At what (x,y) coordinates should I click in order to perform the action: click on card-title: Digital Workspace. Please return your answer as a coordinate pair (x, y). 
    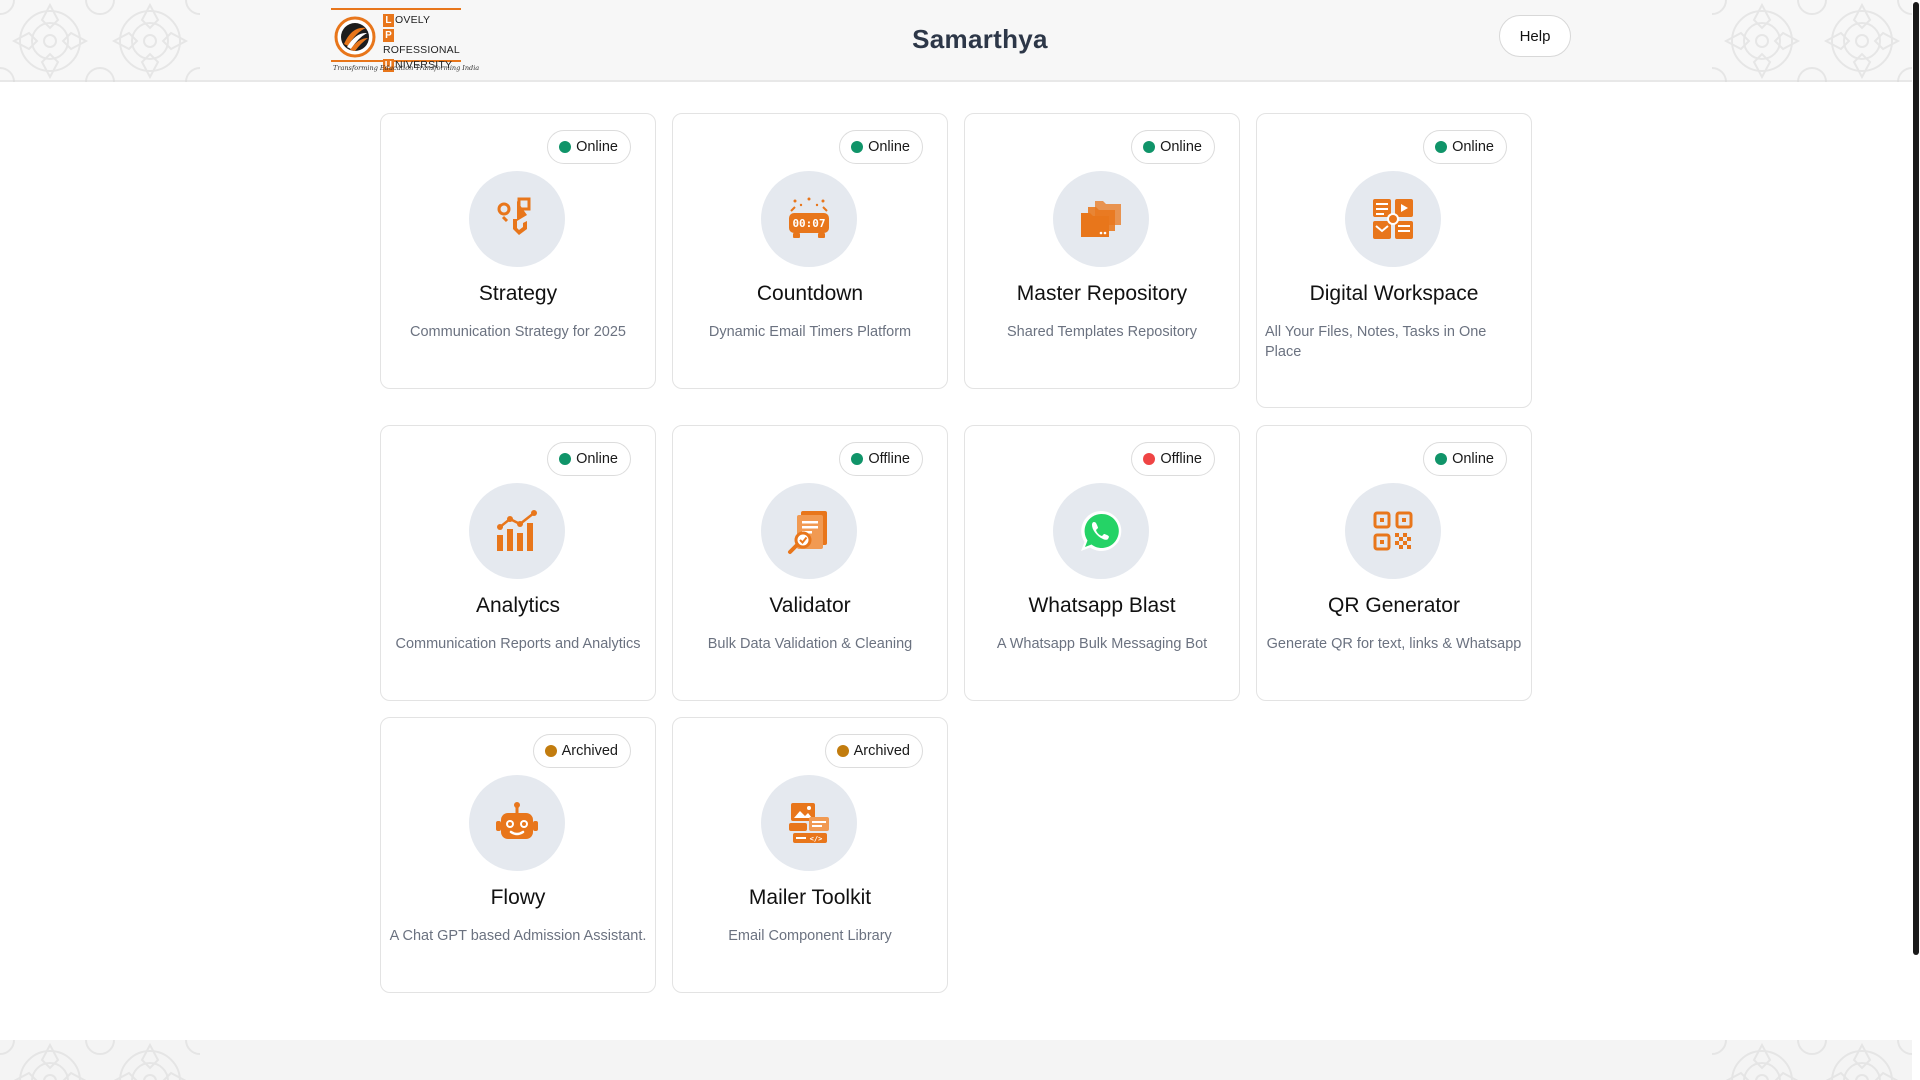
    Looking at the image, I should click on (1394, 293).